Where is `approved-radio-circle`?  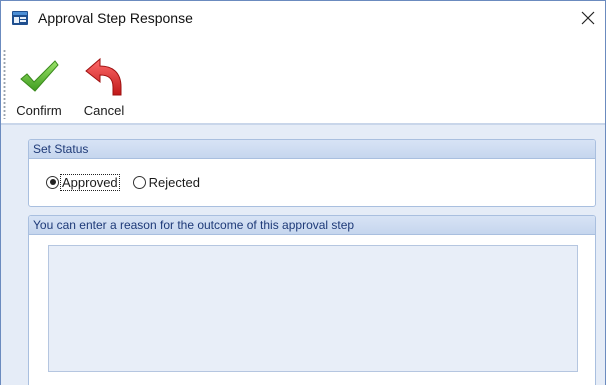
approved-radio-circle is located at coordinates (52, 182).